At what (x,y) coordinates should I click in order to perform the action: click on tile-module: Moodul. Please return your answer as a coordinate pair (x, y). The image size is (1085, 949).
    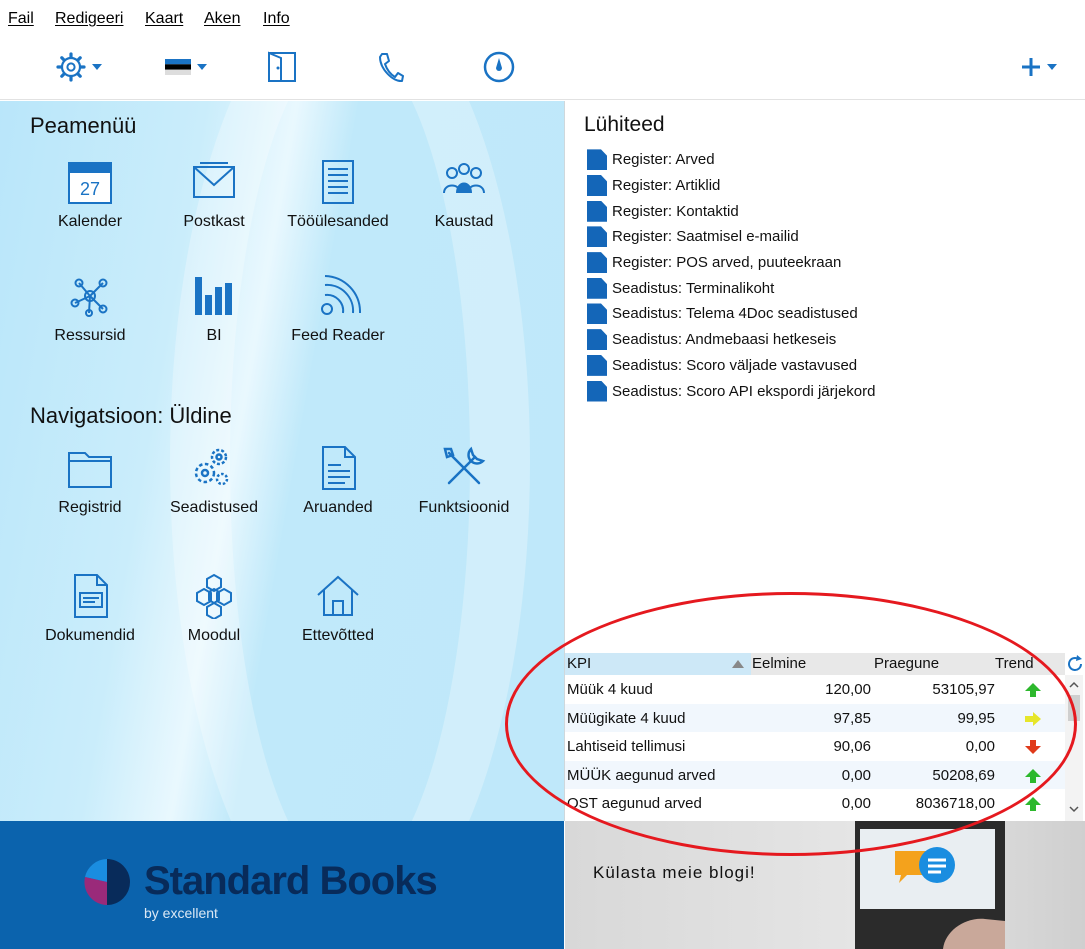
    Looking at the image, I should click on (214, 609).